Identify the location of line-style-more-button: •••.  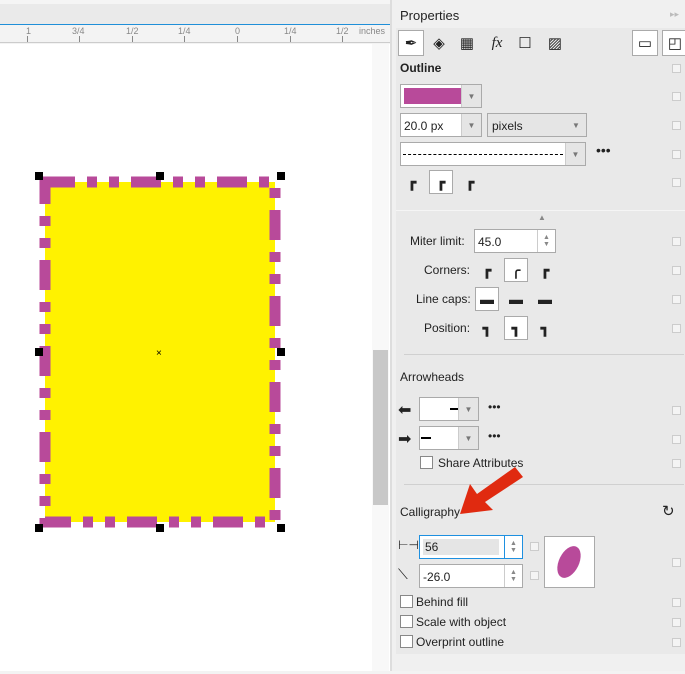
(603, 150).